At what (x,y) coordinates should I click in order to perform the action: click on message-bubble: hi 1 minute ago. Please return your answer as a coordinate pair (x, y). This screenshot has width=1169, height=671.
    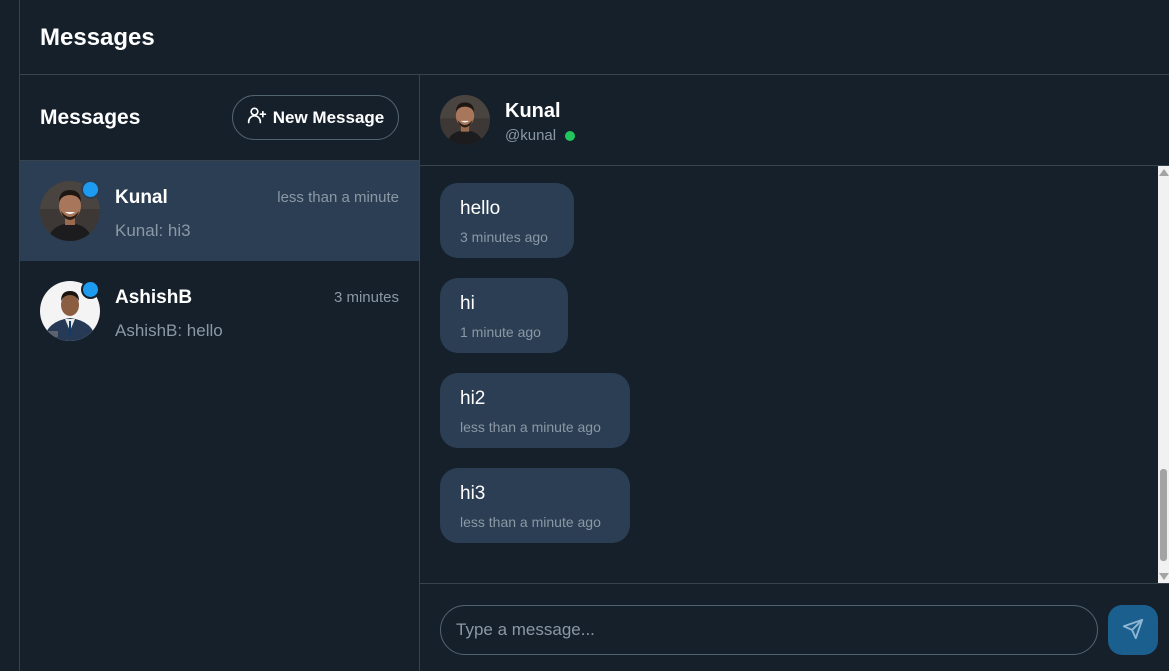
    Looking at the image, I should click on (504, 315).